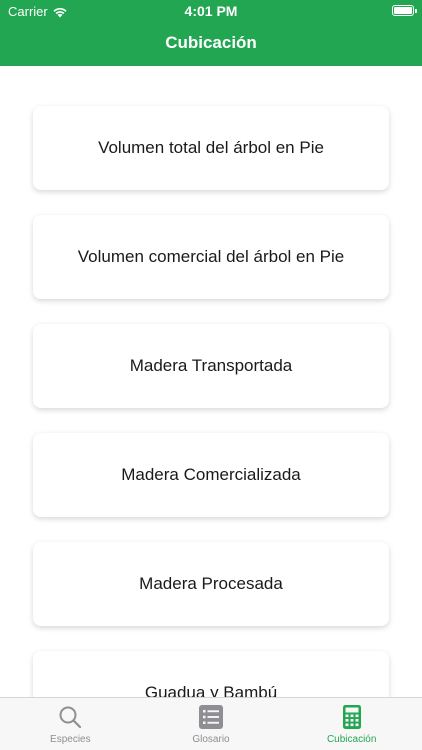 This screenshot has width=422, height=750. Describe the element at coordinates (211, 717) in the screenshot. I see `list-icon` at that location.